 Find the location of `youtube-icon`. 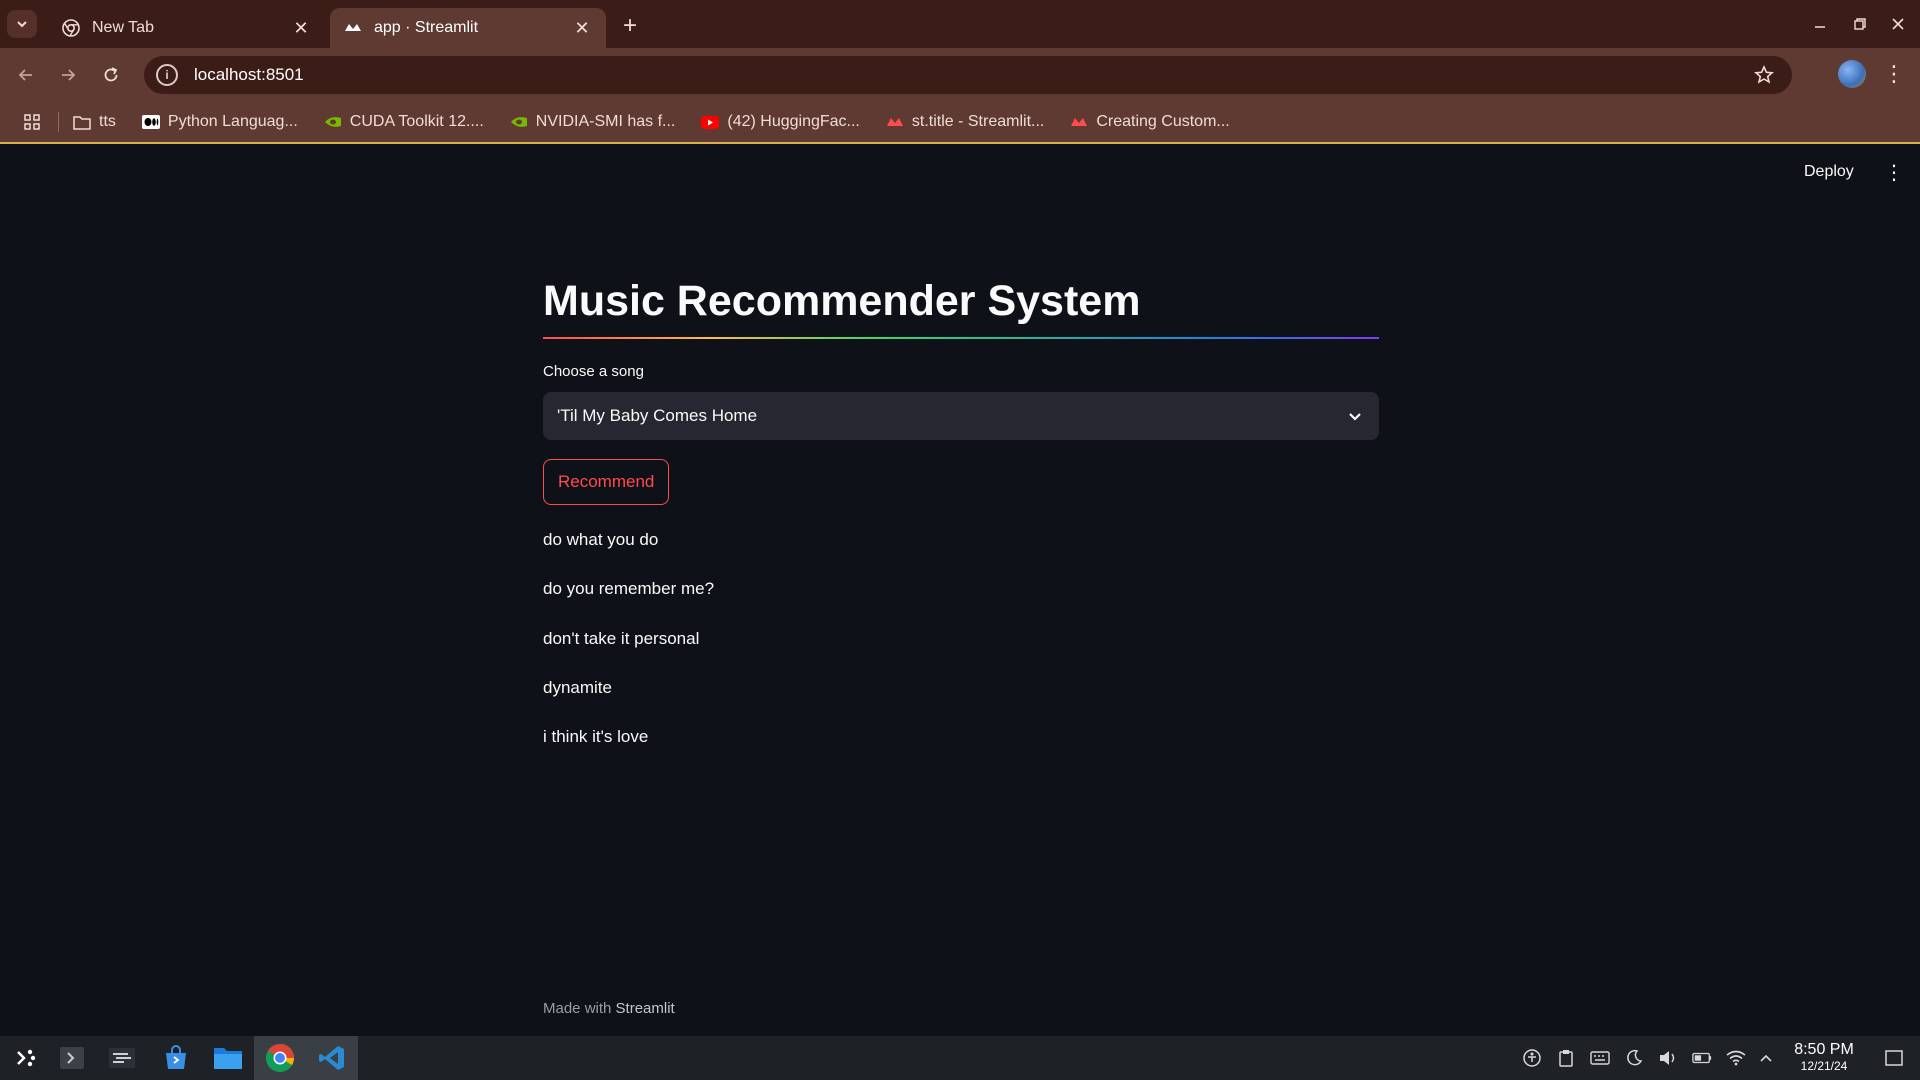

youtube-icon is located at coordinates (710, 122).